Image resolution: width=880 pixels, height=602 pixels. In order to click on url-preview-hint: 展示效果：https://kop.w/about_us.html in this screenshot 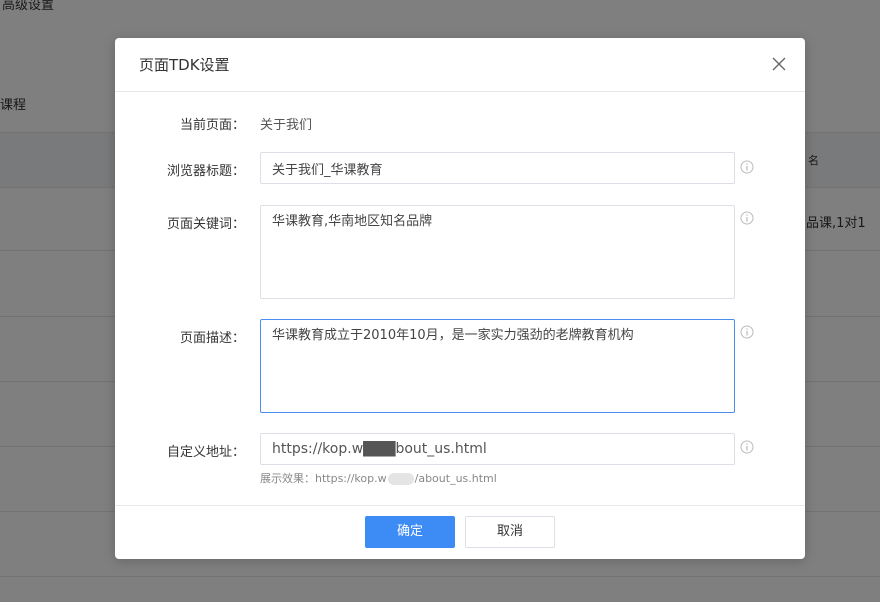, I will do `click(378, 478)`.